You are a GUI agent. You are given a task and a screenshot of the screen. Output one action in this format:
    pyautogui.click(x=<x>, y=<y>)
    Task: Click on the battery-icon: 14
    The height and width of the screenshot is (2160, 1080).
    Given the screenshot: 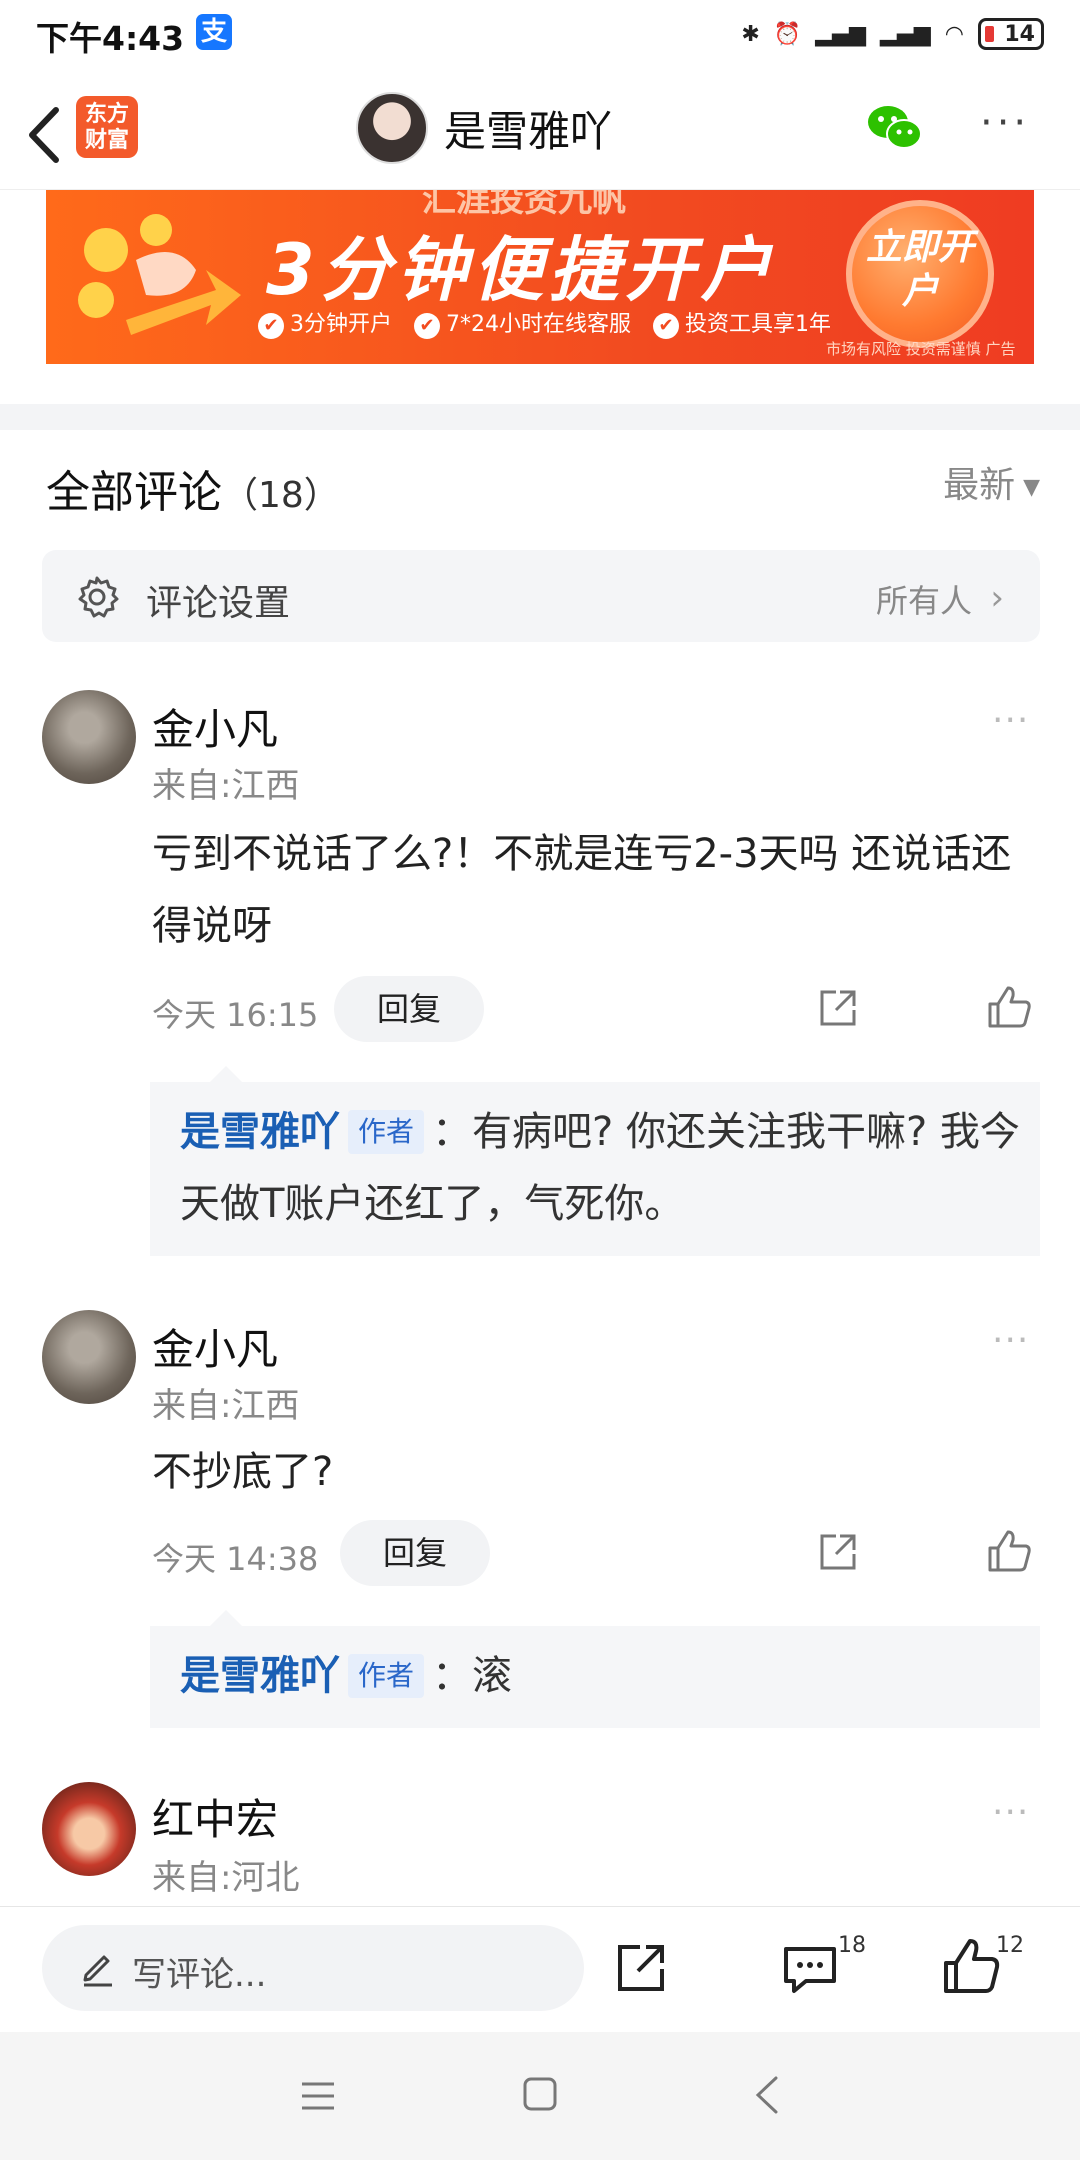 What is the action you would take?
    pyautogui.click(x=1011, y=34)
    